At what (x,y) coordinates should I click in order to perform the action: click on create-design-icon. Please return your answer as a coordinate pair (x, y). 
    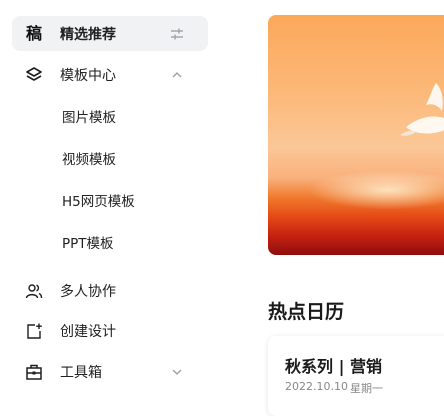
    Looking at the image, I should click on (34, 331).